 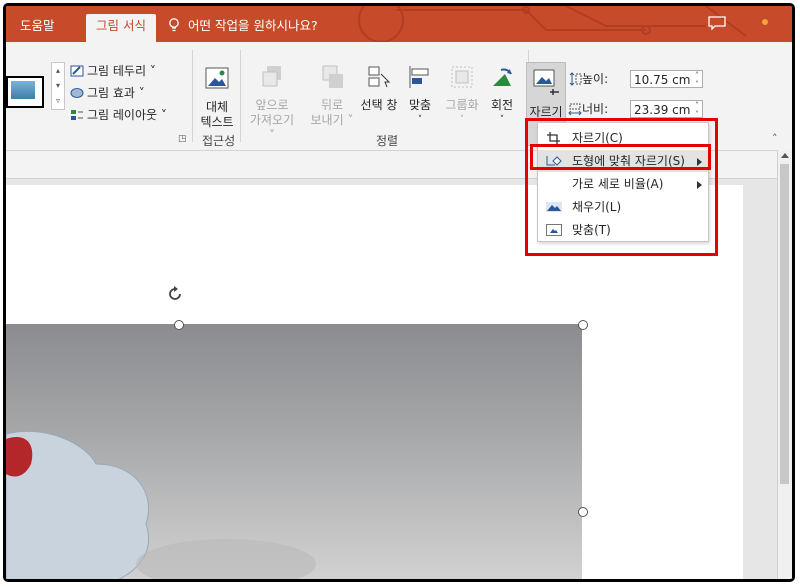 I want to click on picture-effects-button: 그림 효과 ˅, so click(x=107, y=93).